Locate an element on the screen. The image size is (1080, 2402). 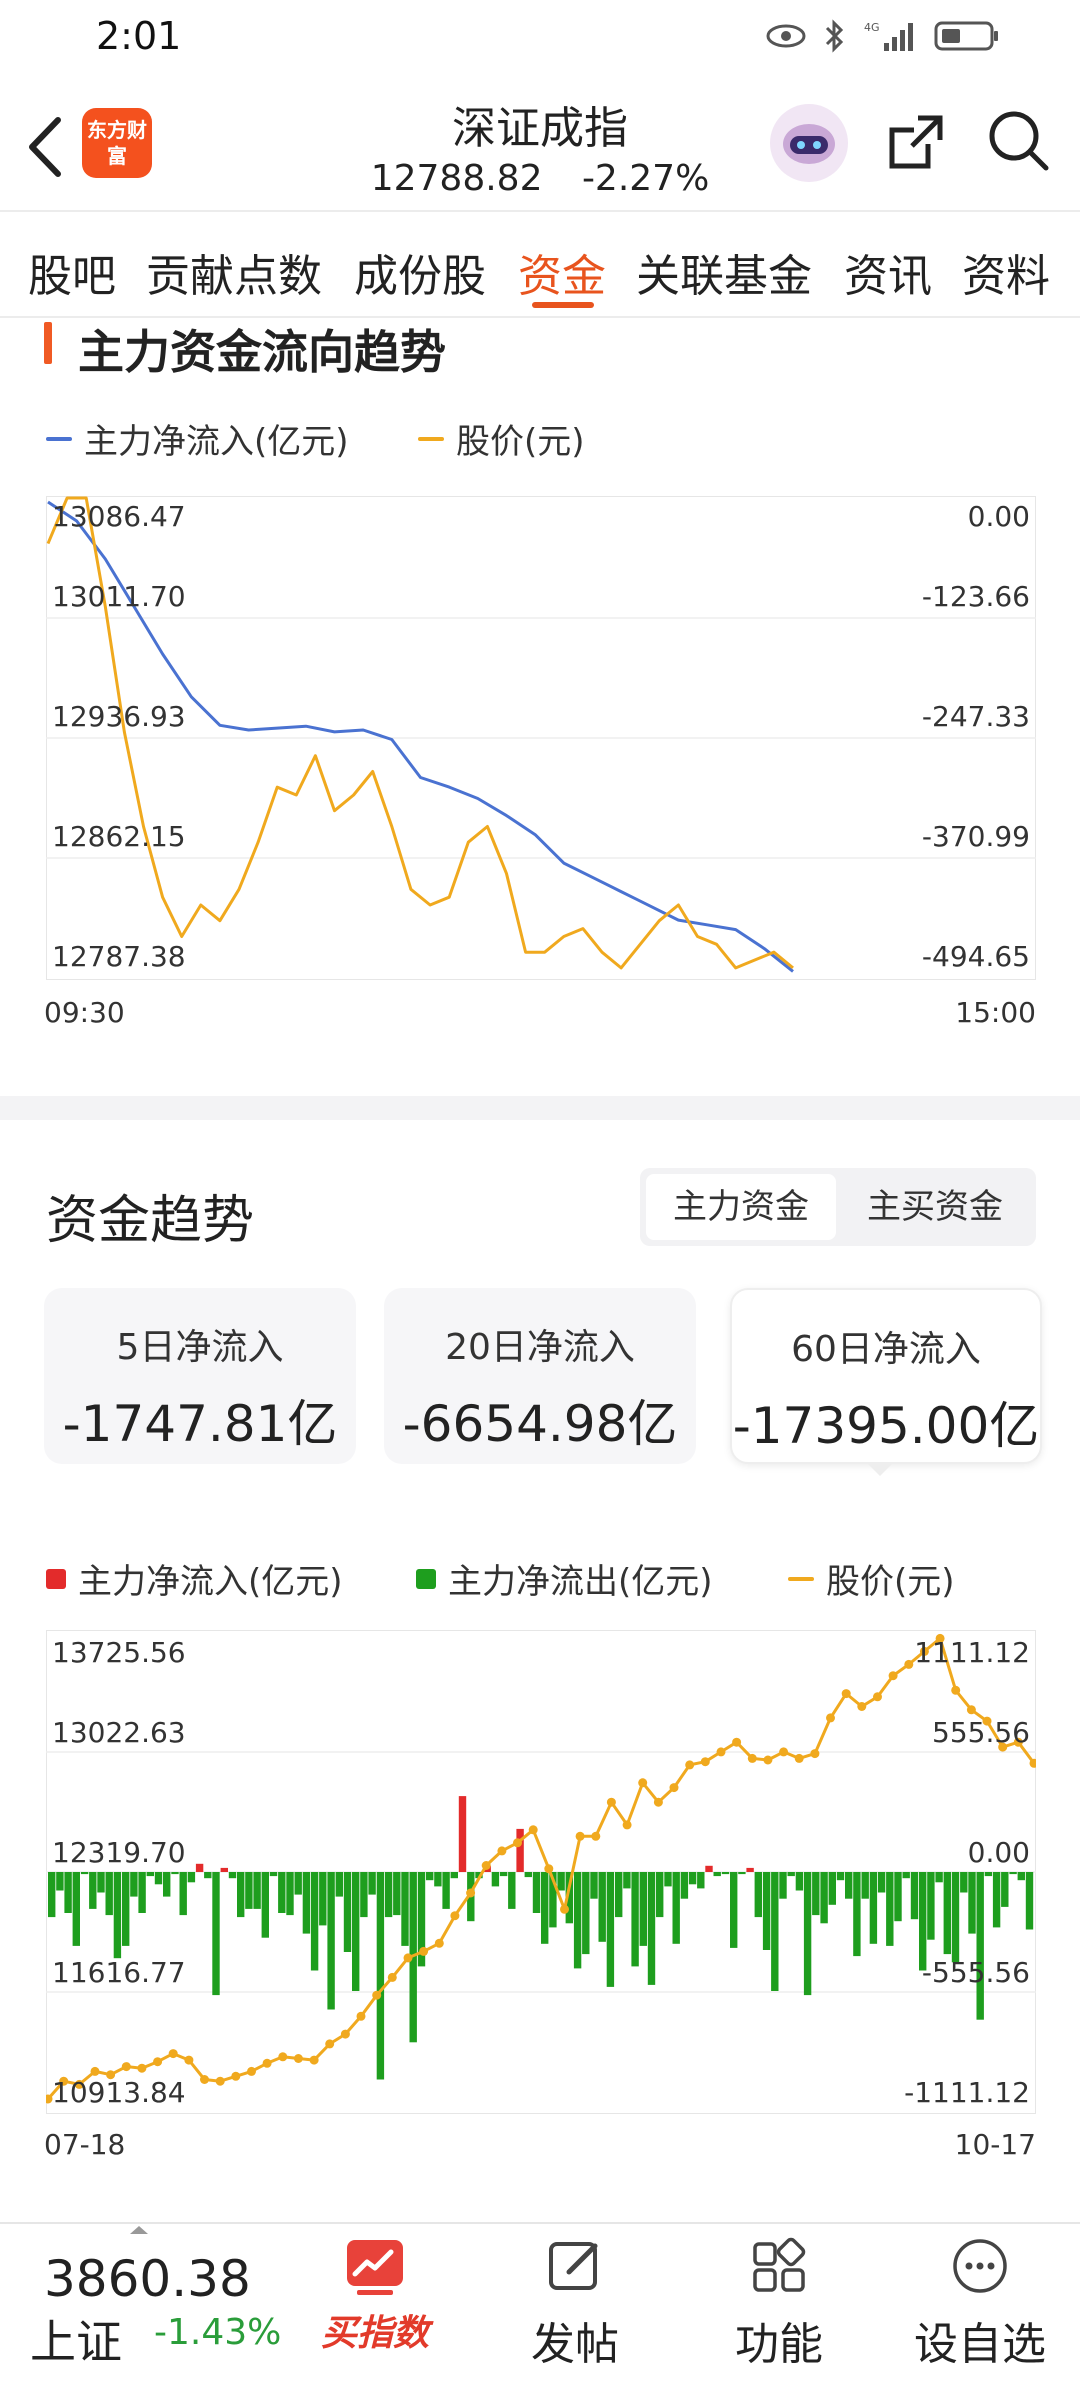
y-right-tick: 0.00 is located at coordinates (998, 516).